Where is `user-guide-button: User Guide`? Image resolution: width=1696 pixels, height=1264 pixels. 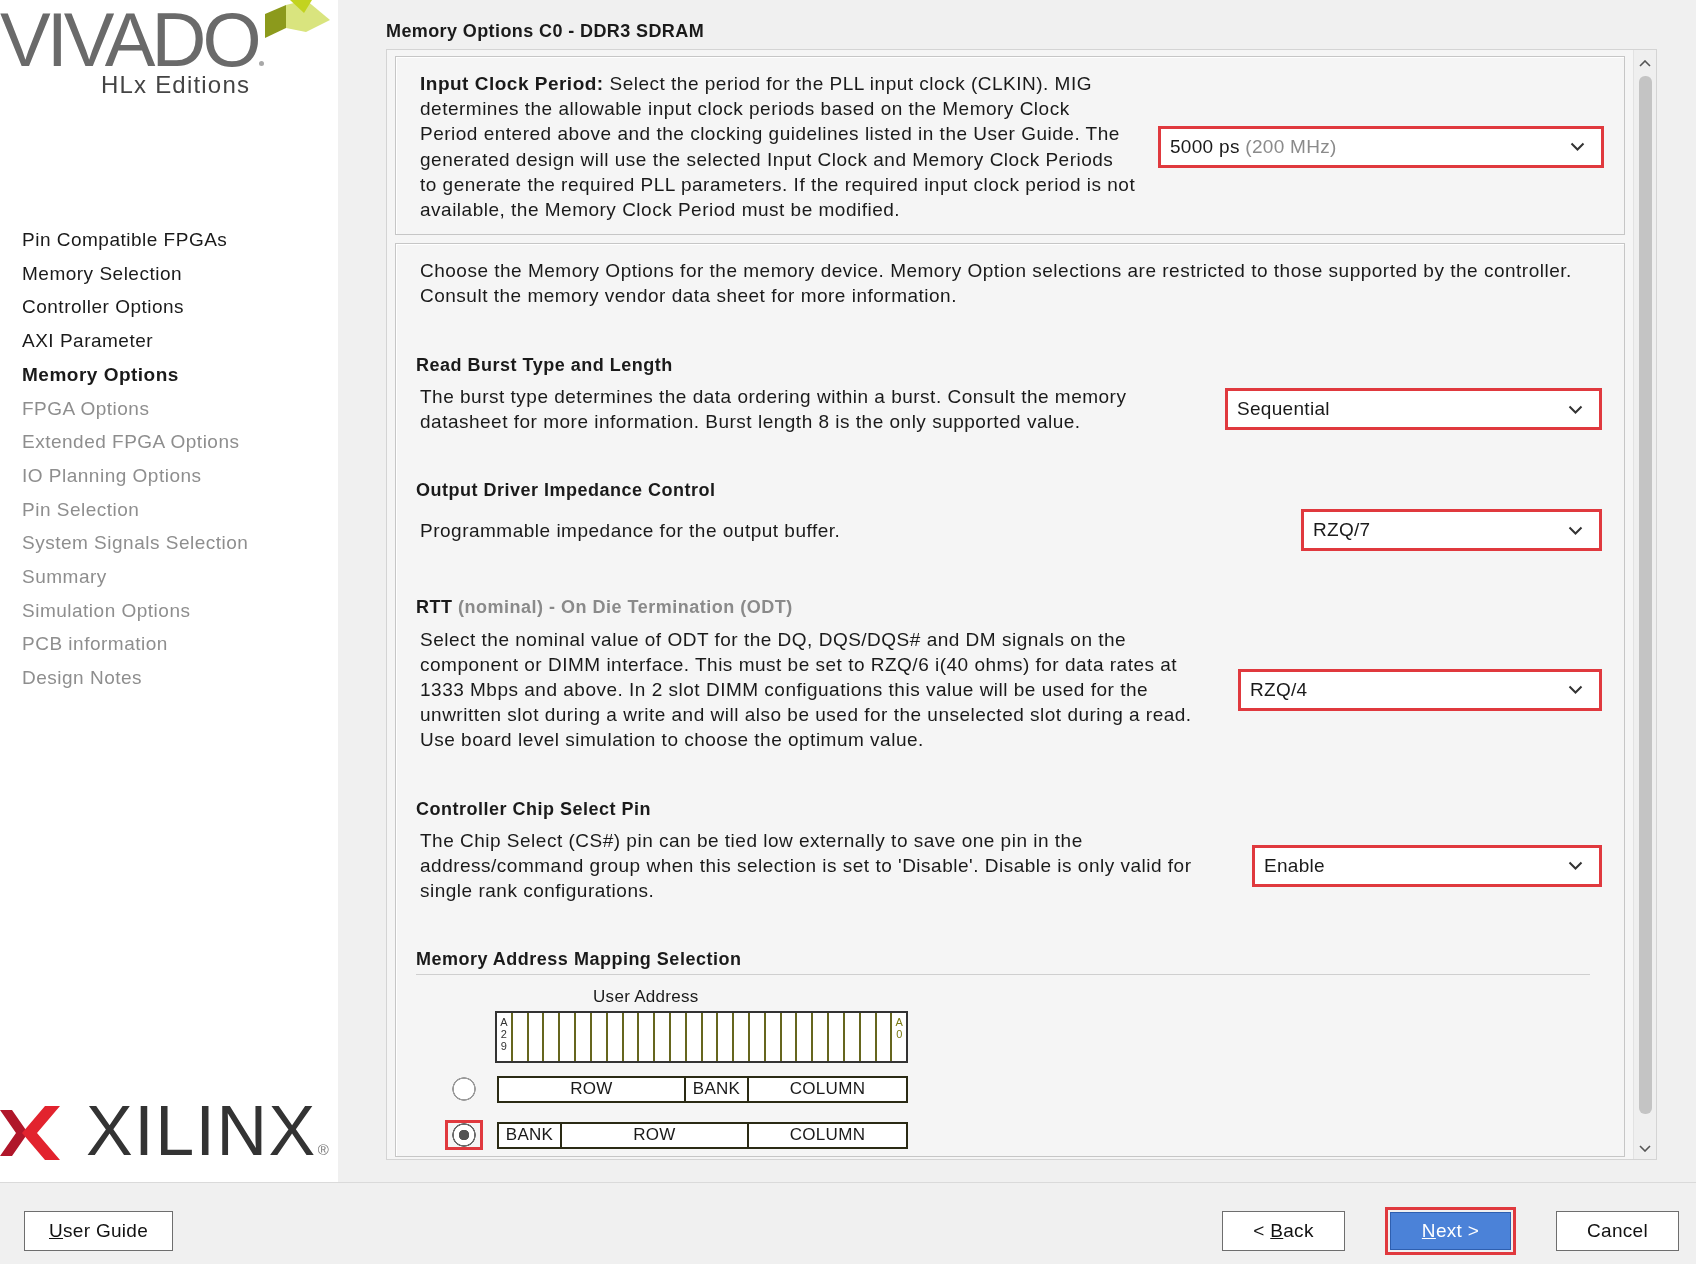 user-guide-button: User Guide is located at coordinates (99, 1231).